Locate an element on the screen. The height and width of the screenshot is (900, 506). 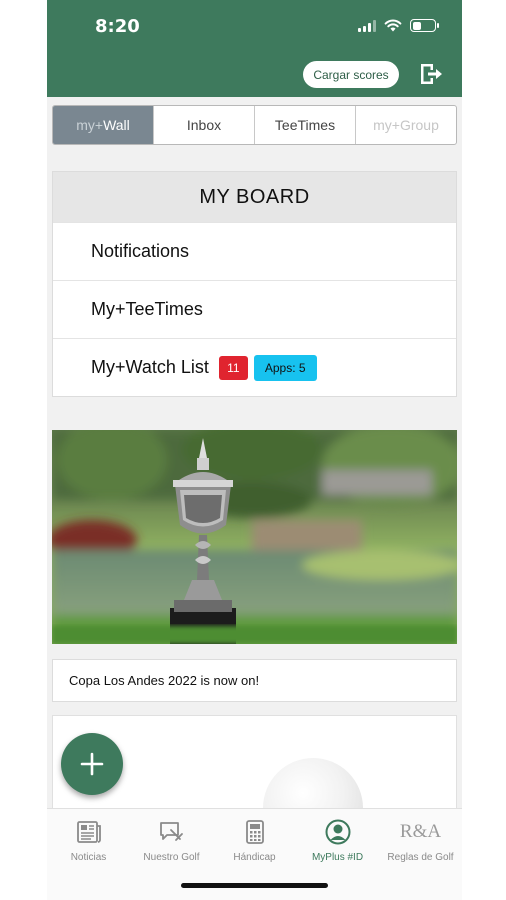
status-icons is located at coordinates (398, 25).